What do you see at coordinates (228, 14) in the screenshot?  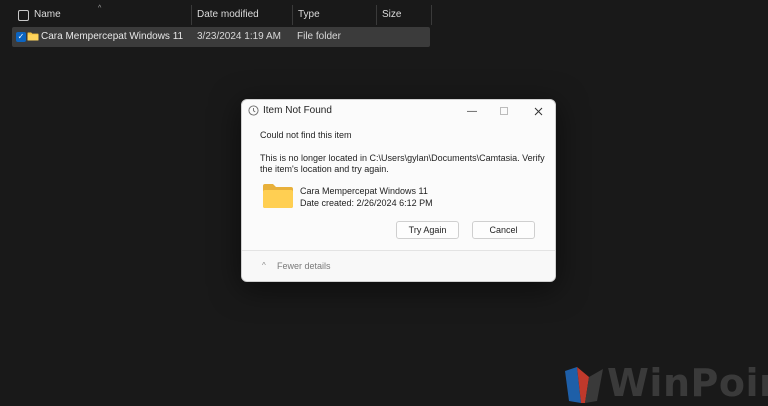 I see `column-header-date-label: Date modified` at bounding box center [228, 14].